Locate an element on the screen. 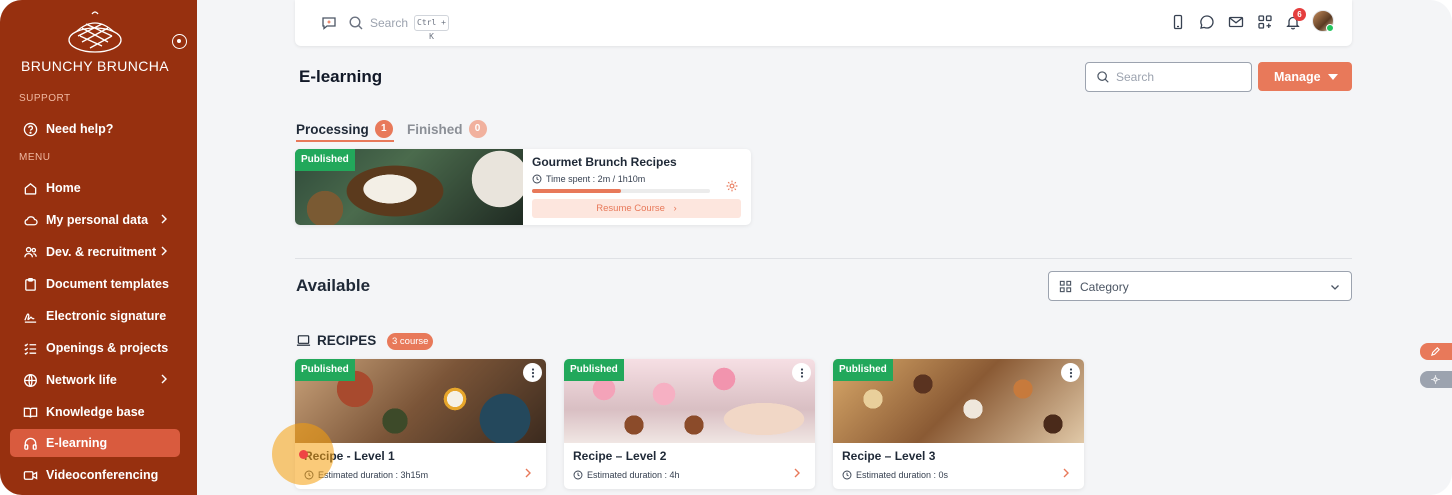 The image size is (1452, 495). sidebar-item-label: E-learning is located at coordinates (77, 443).